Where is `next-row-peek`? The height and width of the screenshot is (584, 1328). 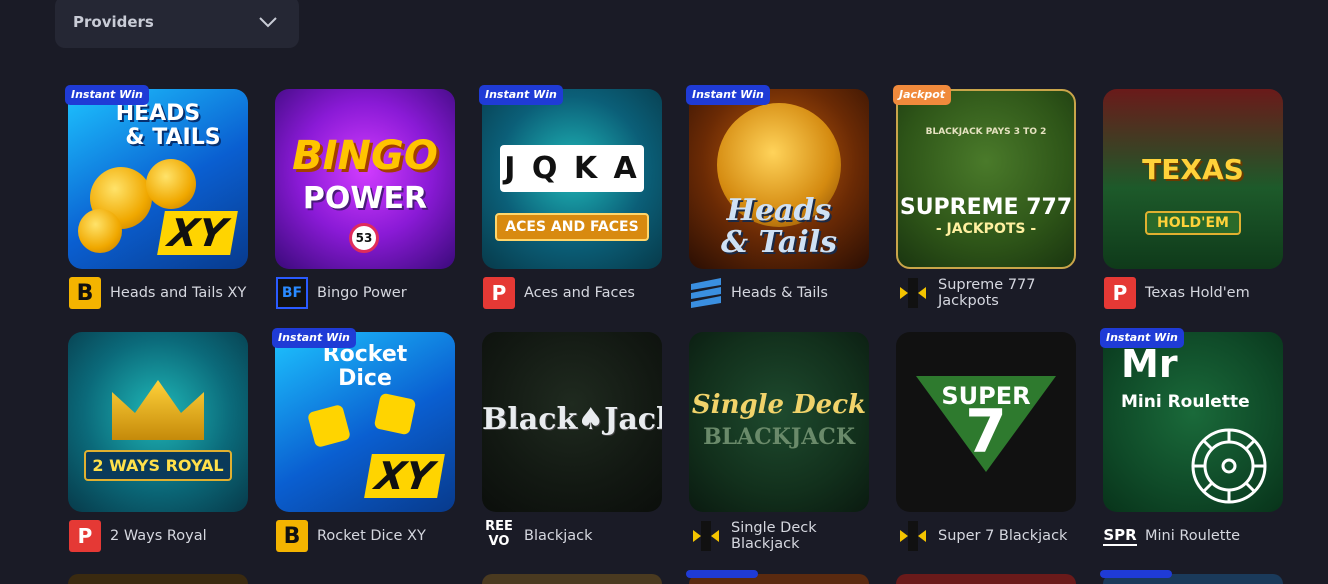 next-row-peek is located at coordinates (675, 577).